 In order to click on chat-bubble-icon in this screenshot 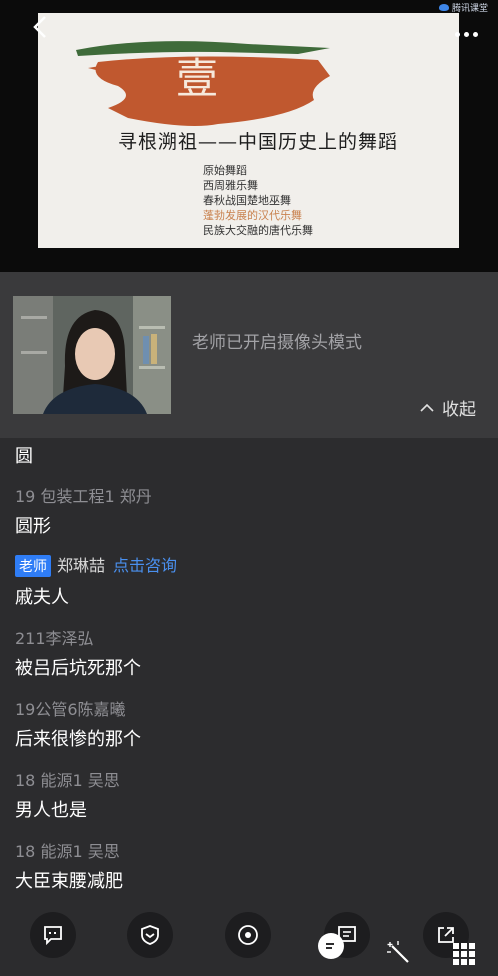, I will do `click(53, 936)`.